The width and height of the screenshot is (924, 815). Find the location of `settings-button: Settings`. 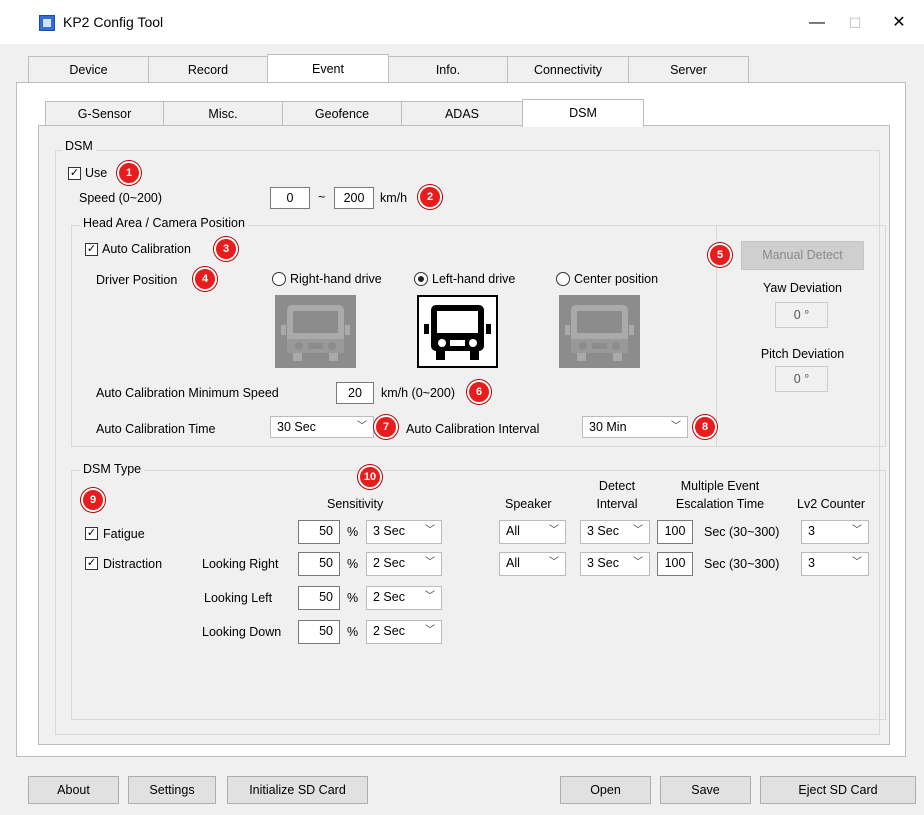

settings-button: Settings is located at coordinates (172, 790).